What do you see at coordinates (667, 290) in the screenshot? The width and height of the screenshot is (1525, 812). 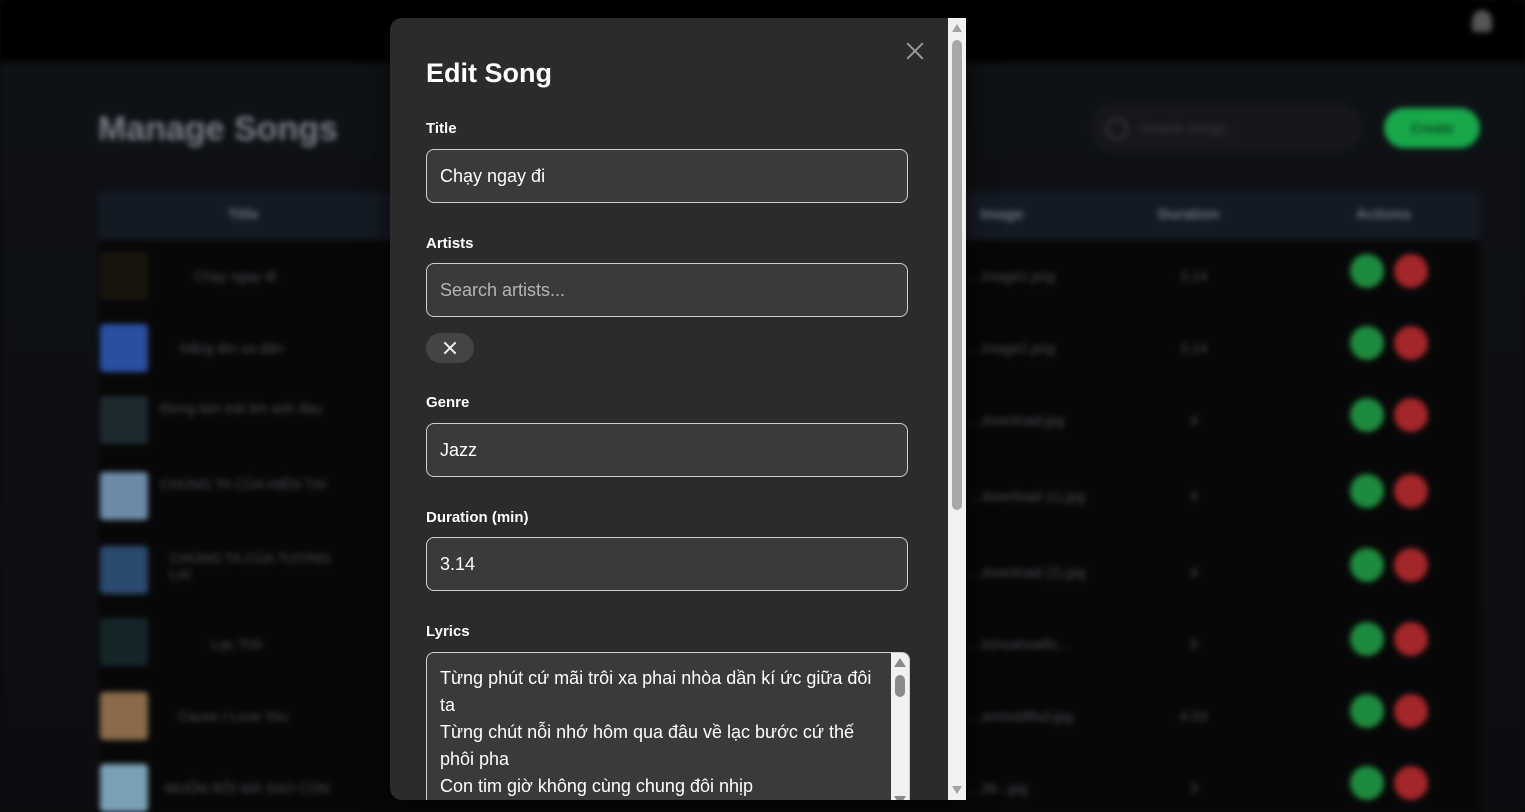 I see `artists-search-input` at bounding box center [667, 290].